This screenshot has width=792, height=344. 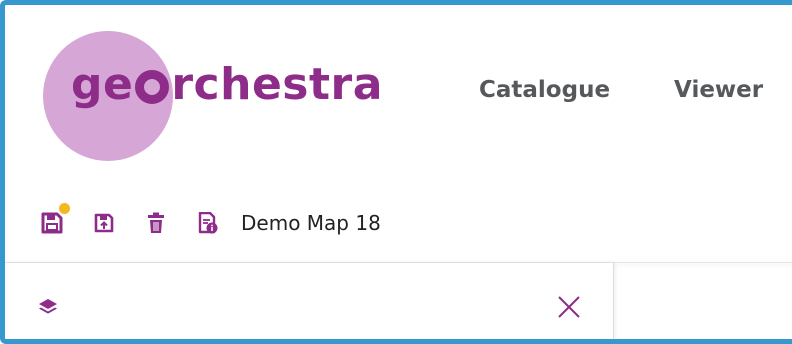 I want to click on logo-text: ge rchestra, so click(x=227, y=85).